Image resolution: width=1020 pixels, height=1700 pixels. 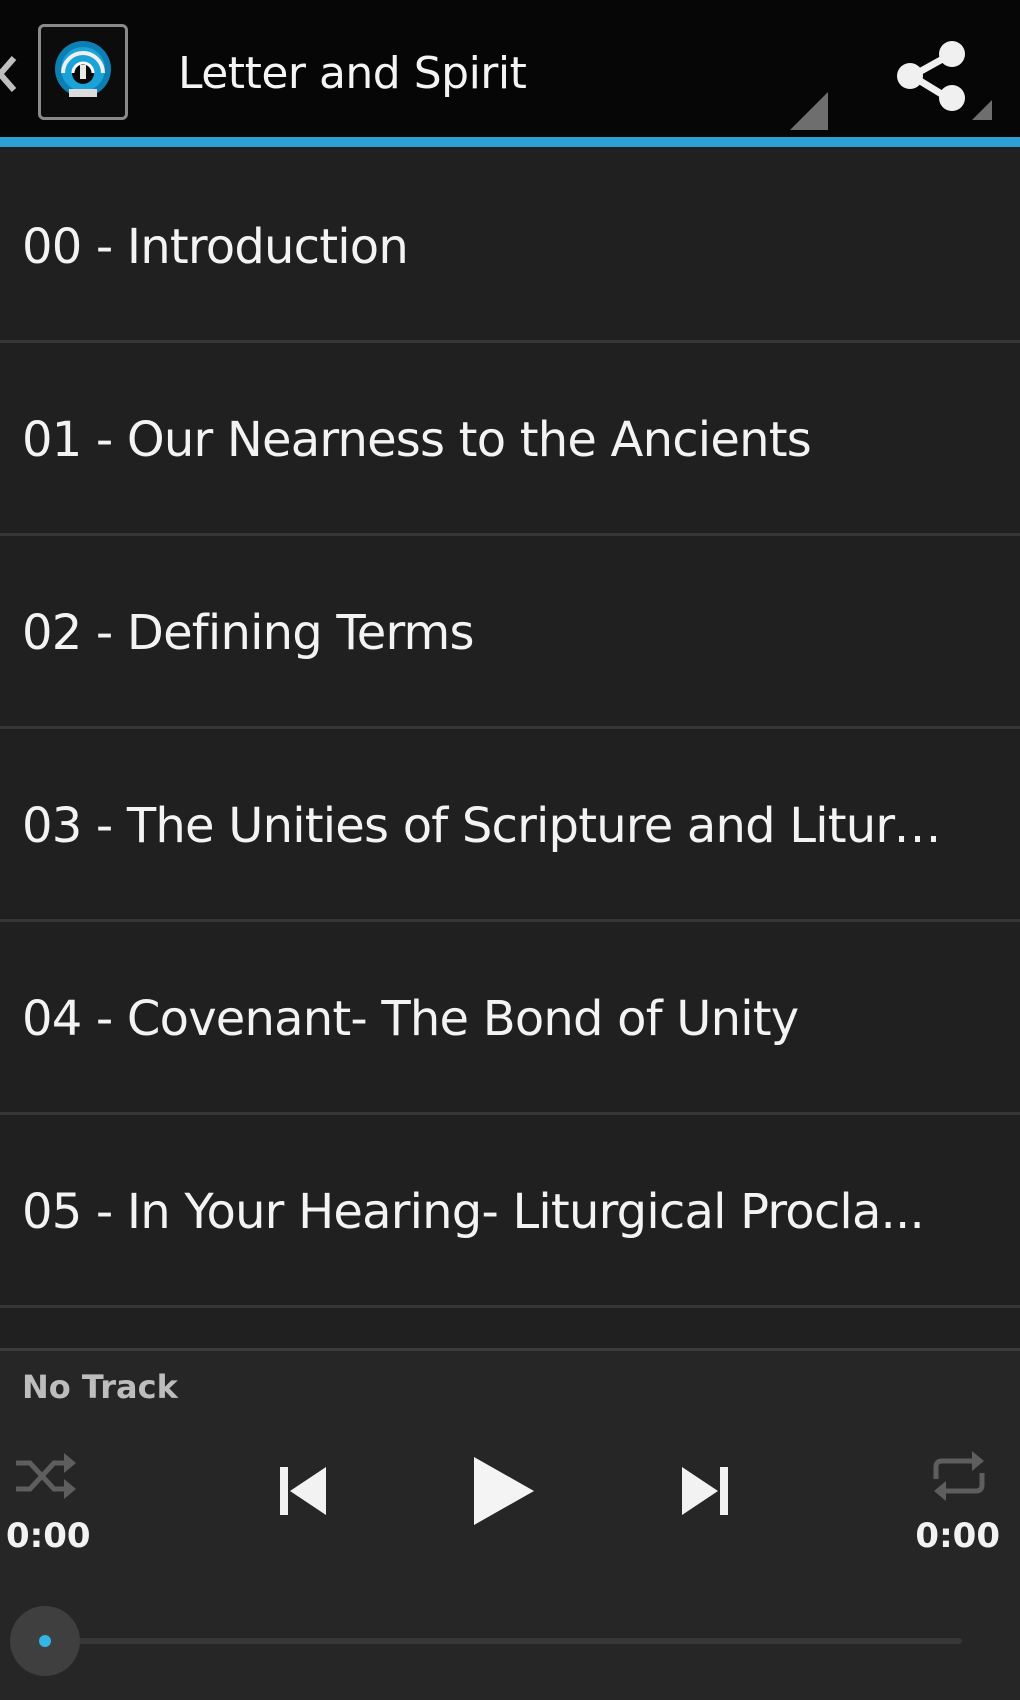 I want to click on elapsed-time: 0:00, so click(x=48, y=1536).